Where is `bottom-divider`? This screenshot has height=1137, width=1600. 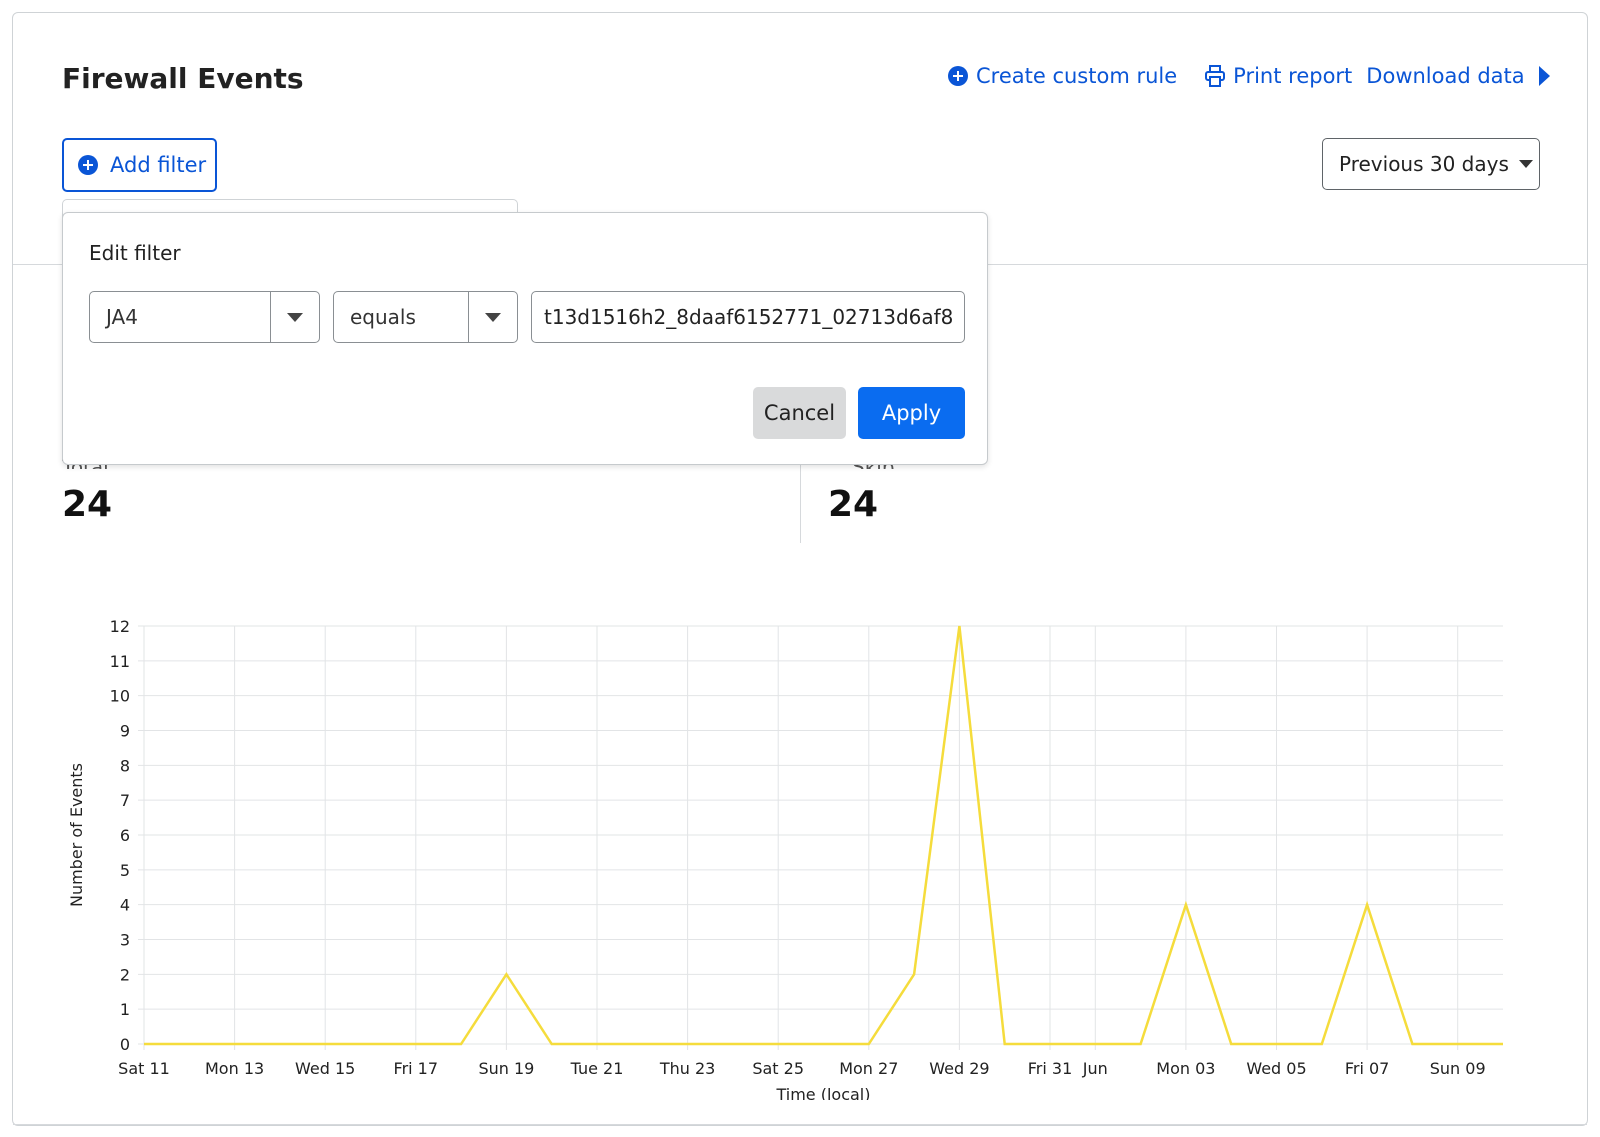 bottom-divider is located at coordinates (800, 1124).